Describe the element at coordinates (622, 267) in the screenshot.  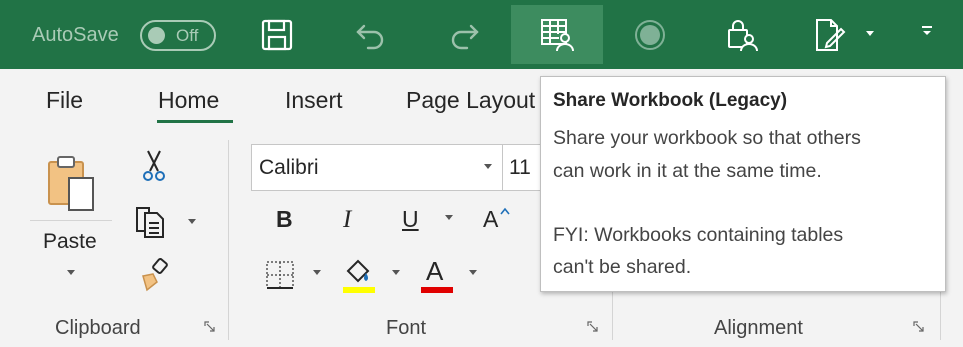
I see `tooltip-note-line-2: can't be shared.` at that location.